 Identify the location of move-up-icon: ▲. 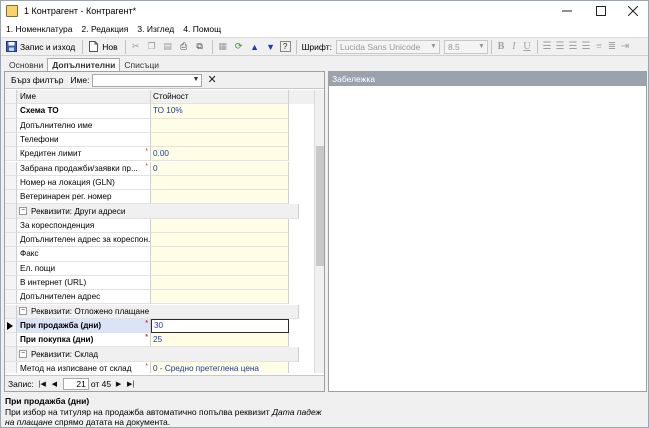
(255, 47).